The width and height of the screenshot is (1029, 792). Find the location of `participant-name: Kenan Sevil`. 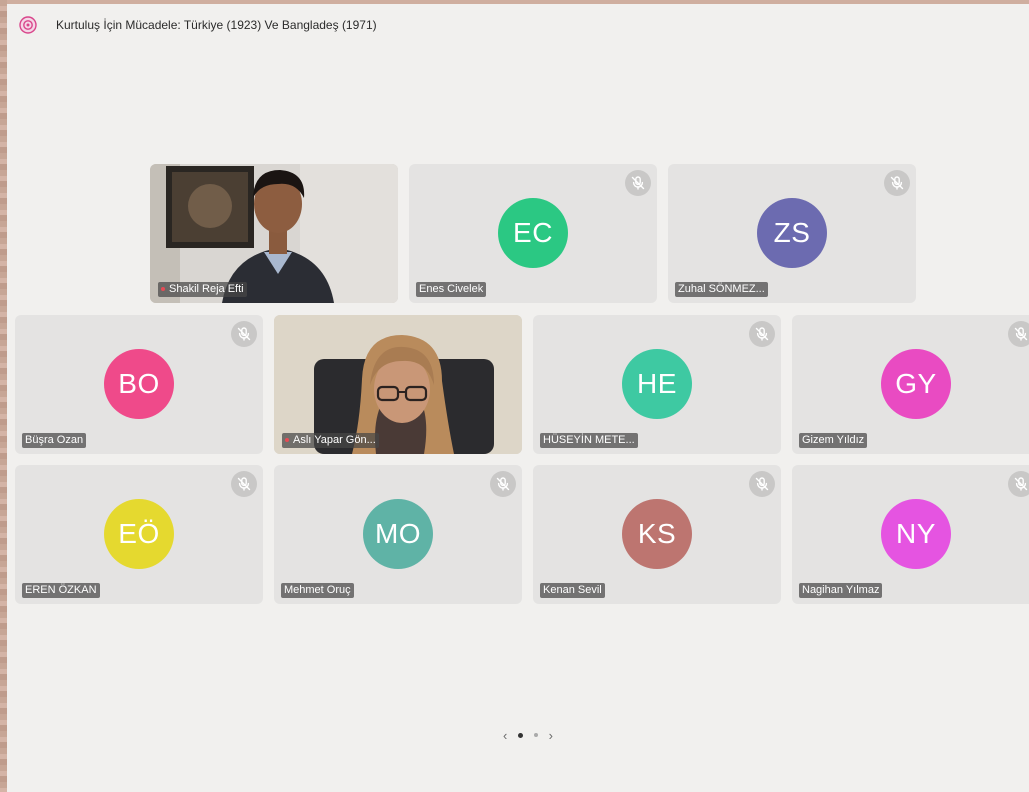

participant-name: Kenan Sevil is located at coordinates (572, 590).